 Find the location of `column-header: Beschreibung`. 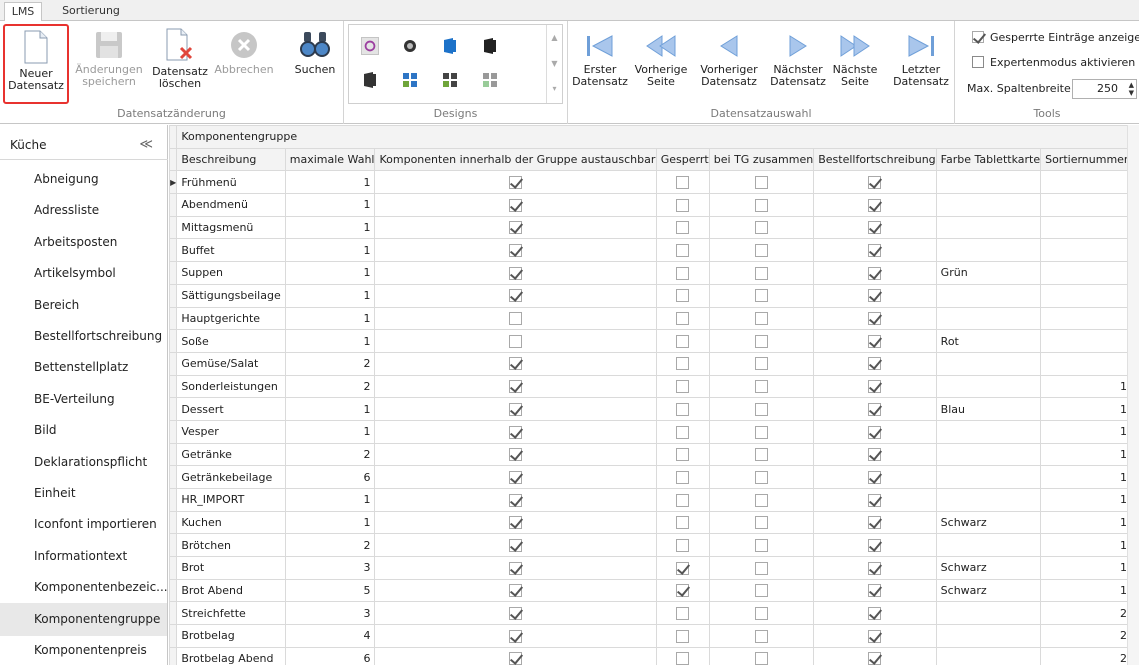

column-header: Beschreibung is located at coordinates (231, 159).